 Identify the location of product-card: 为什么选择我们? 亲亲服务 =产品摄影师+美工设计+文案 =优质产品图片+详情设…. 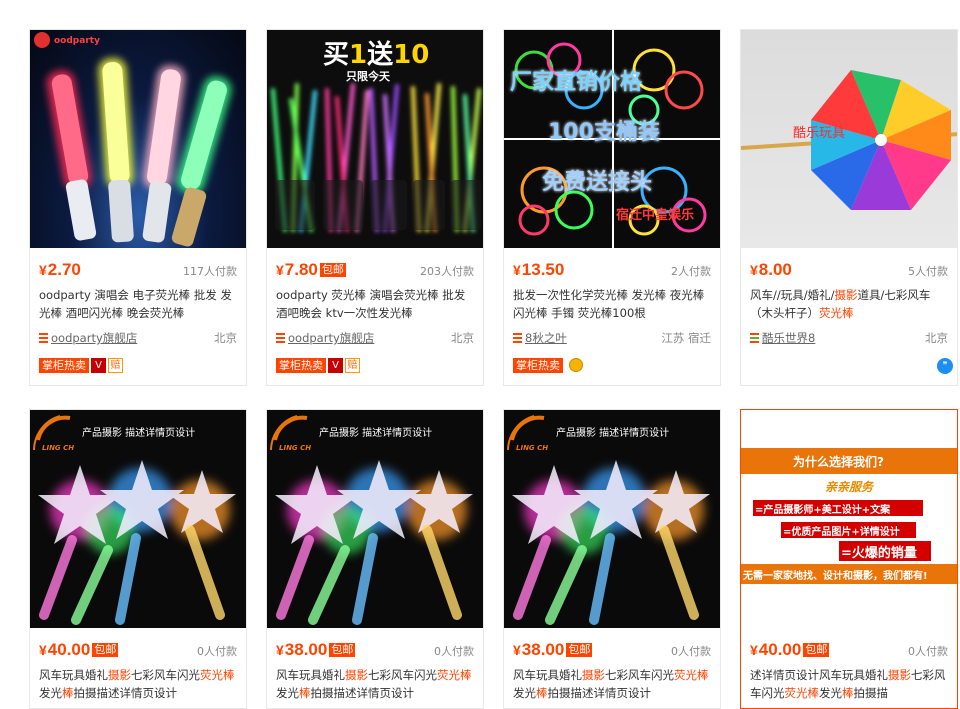
(849, 559).